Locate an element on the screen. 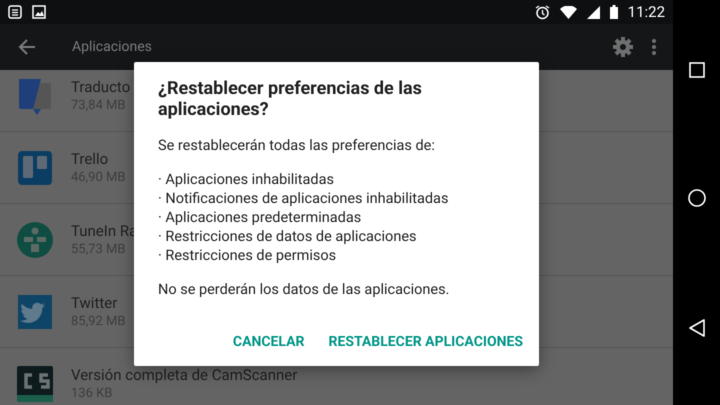 The width and height of the screenshot is (720, 405). app-name: Trello is located at coordinates (98, 159).